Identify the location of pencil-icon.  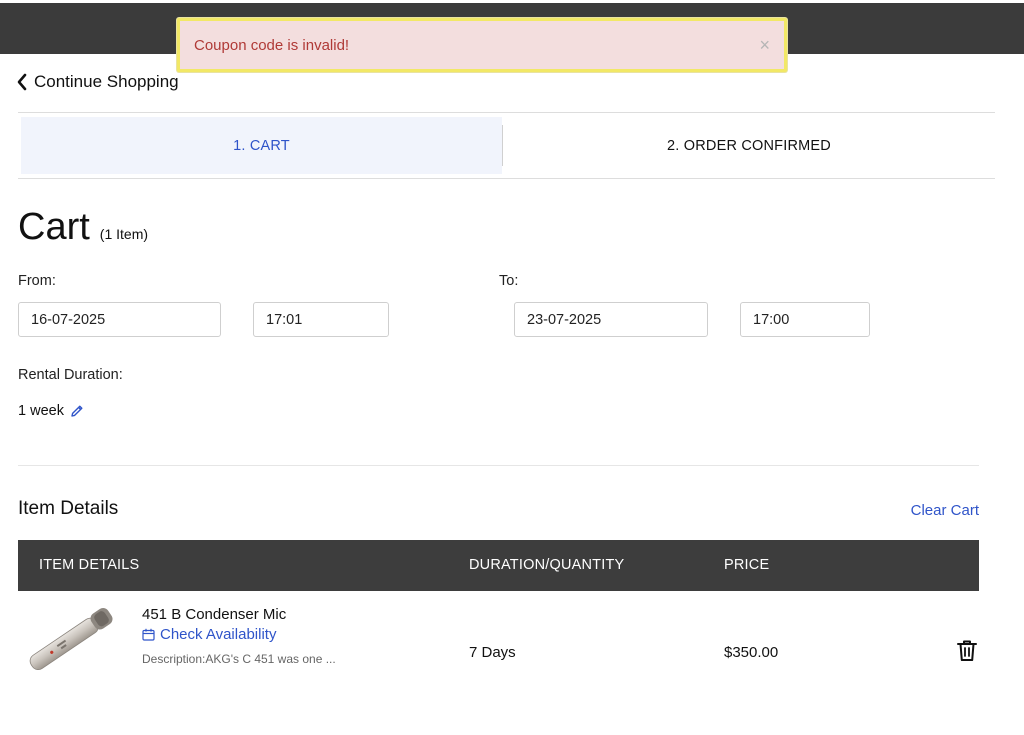
(77, 411).